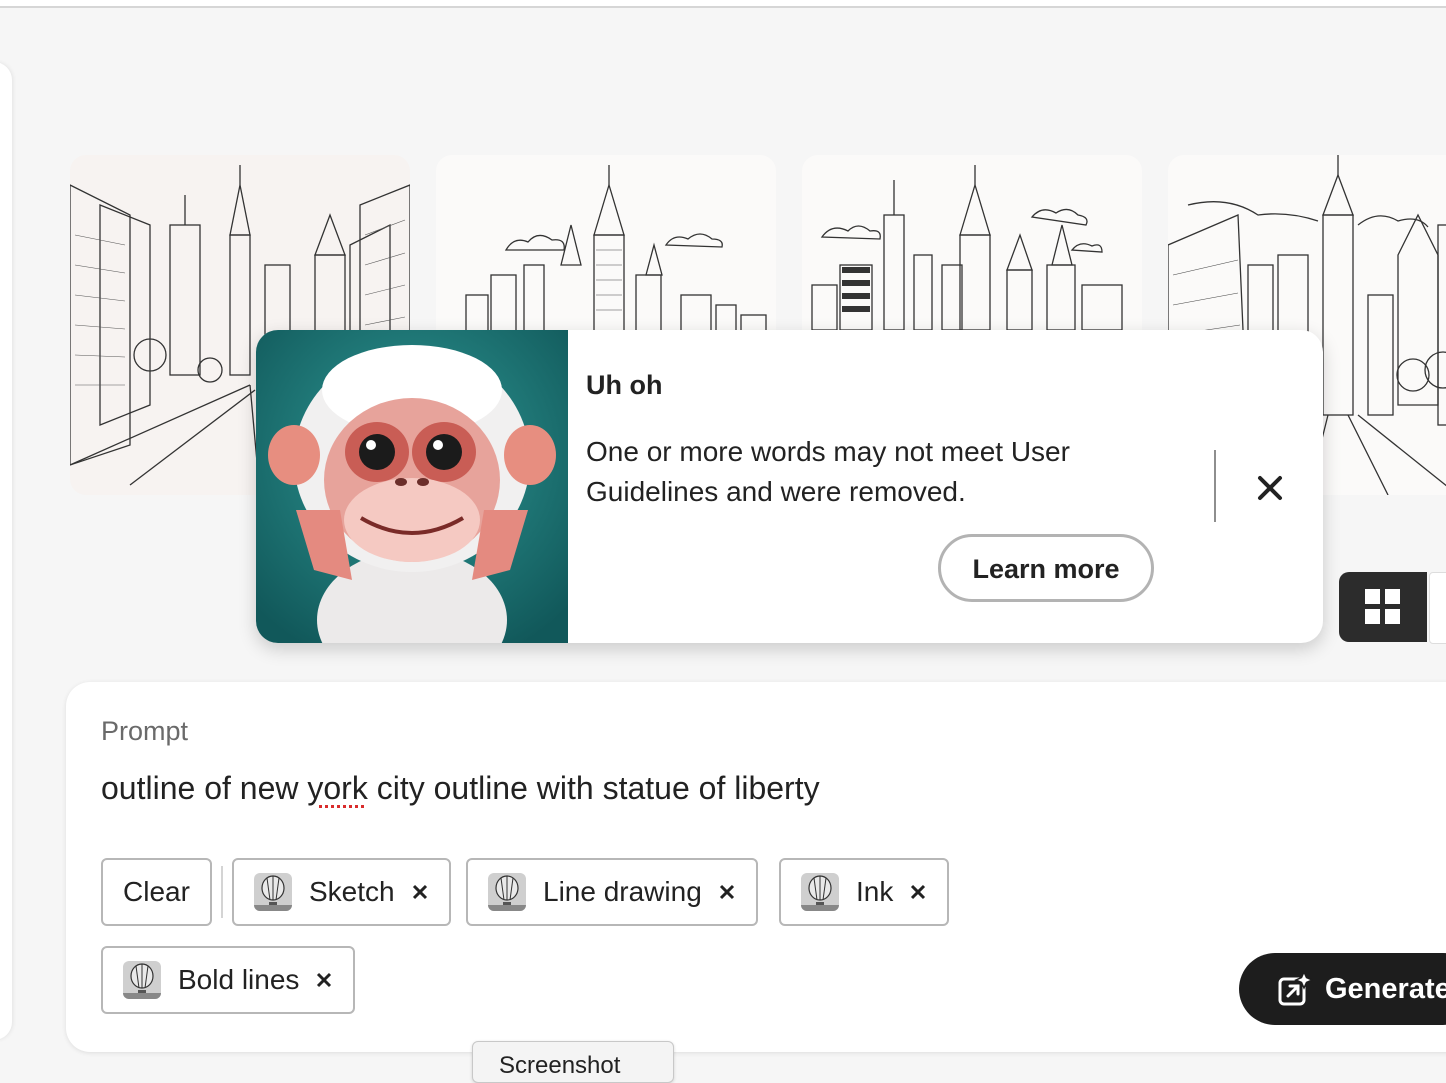 The height and width of the screenshot is (1083, 1446). Describe the element at coordinates (875, 891) in the screenshot. I see `chip-label: Ink` at that location.